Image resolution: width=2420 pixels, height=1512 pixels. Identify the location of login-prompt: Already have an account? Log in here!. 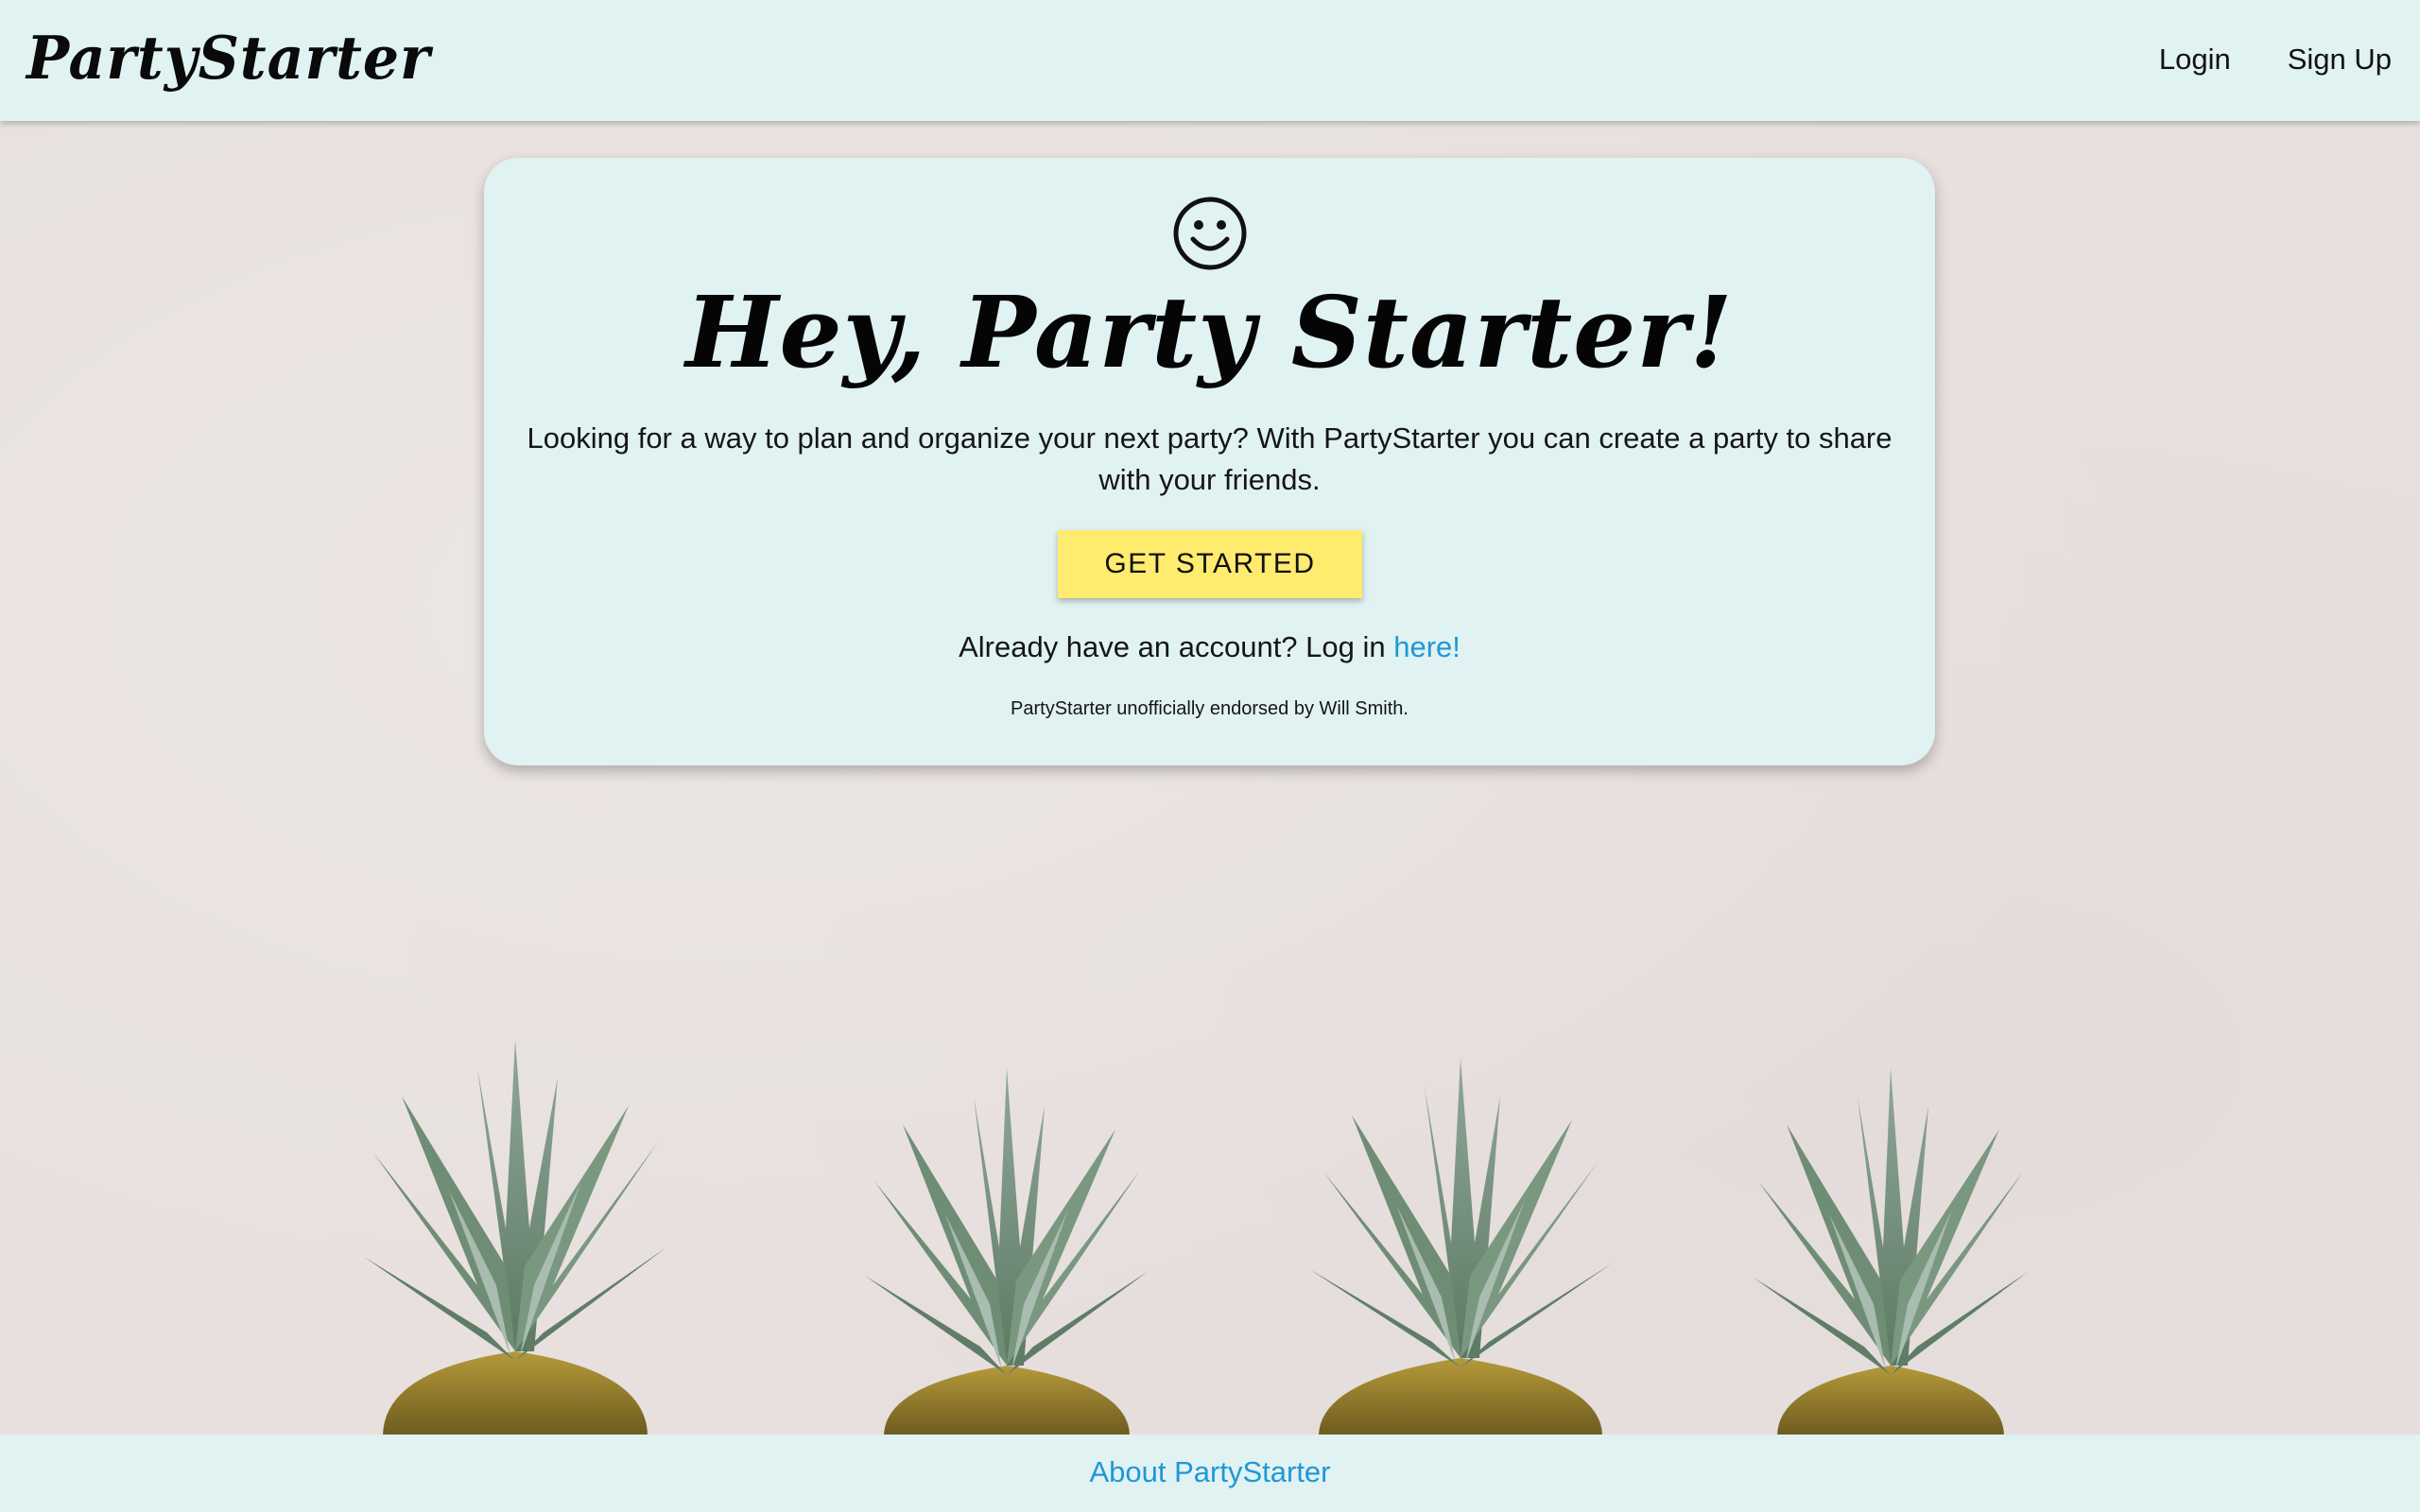
(1210, 647).